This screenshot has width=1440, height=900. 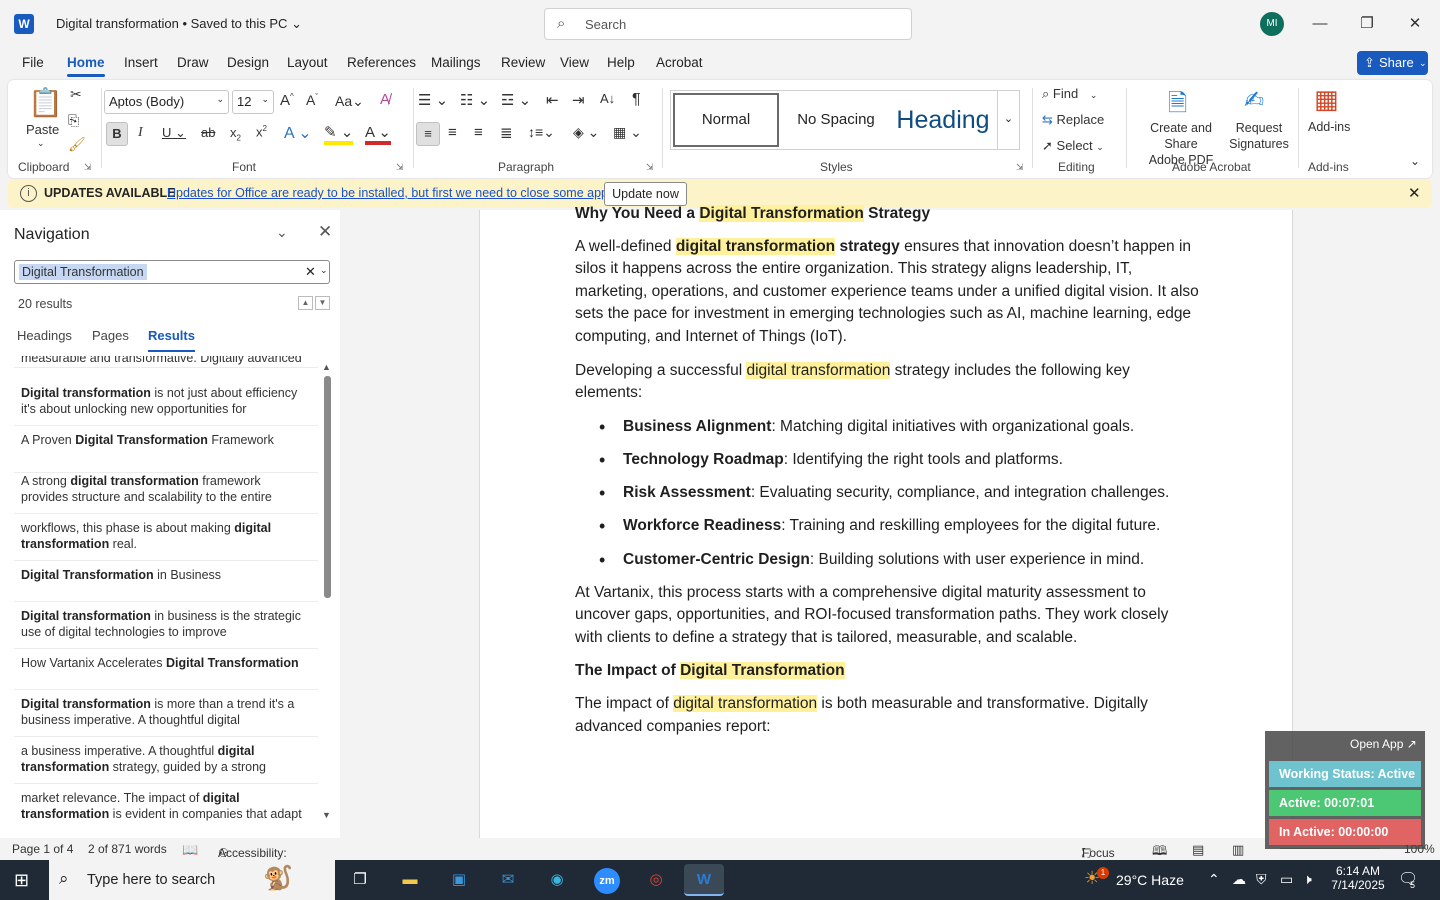 What do you see at coordinates (1392, 63) in the screenshot?
I see `share-button: ⇪ Share ⌄` at bounding box center [1392, 63].